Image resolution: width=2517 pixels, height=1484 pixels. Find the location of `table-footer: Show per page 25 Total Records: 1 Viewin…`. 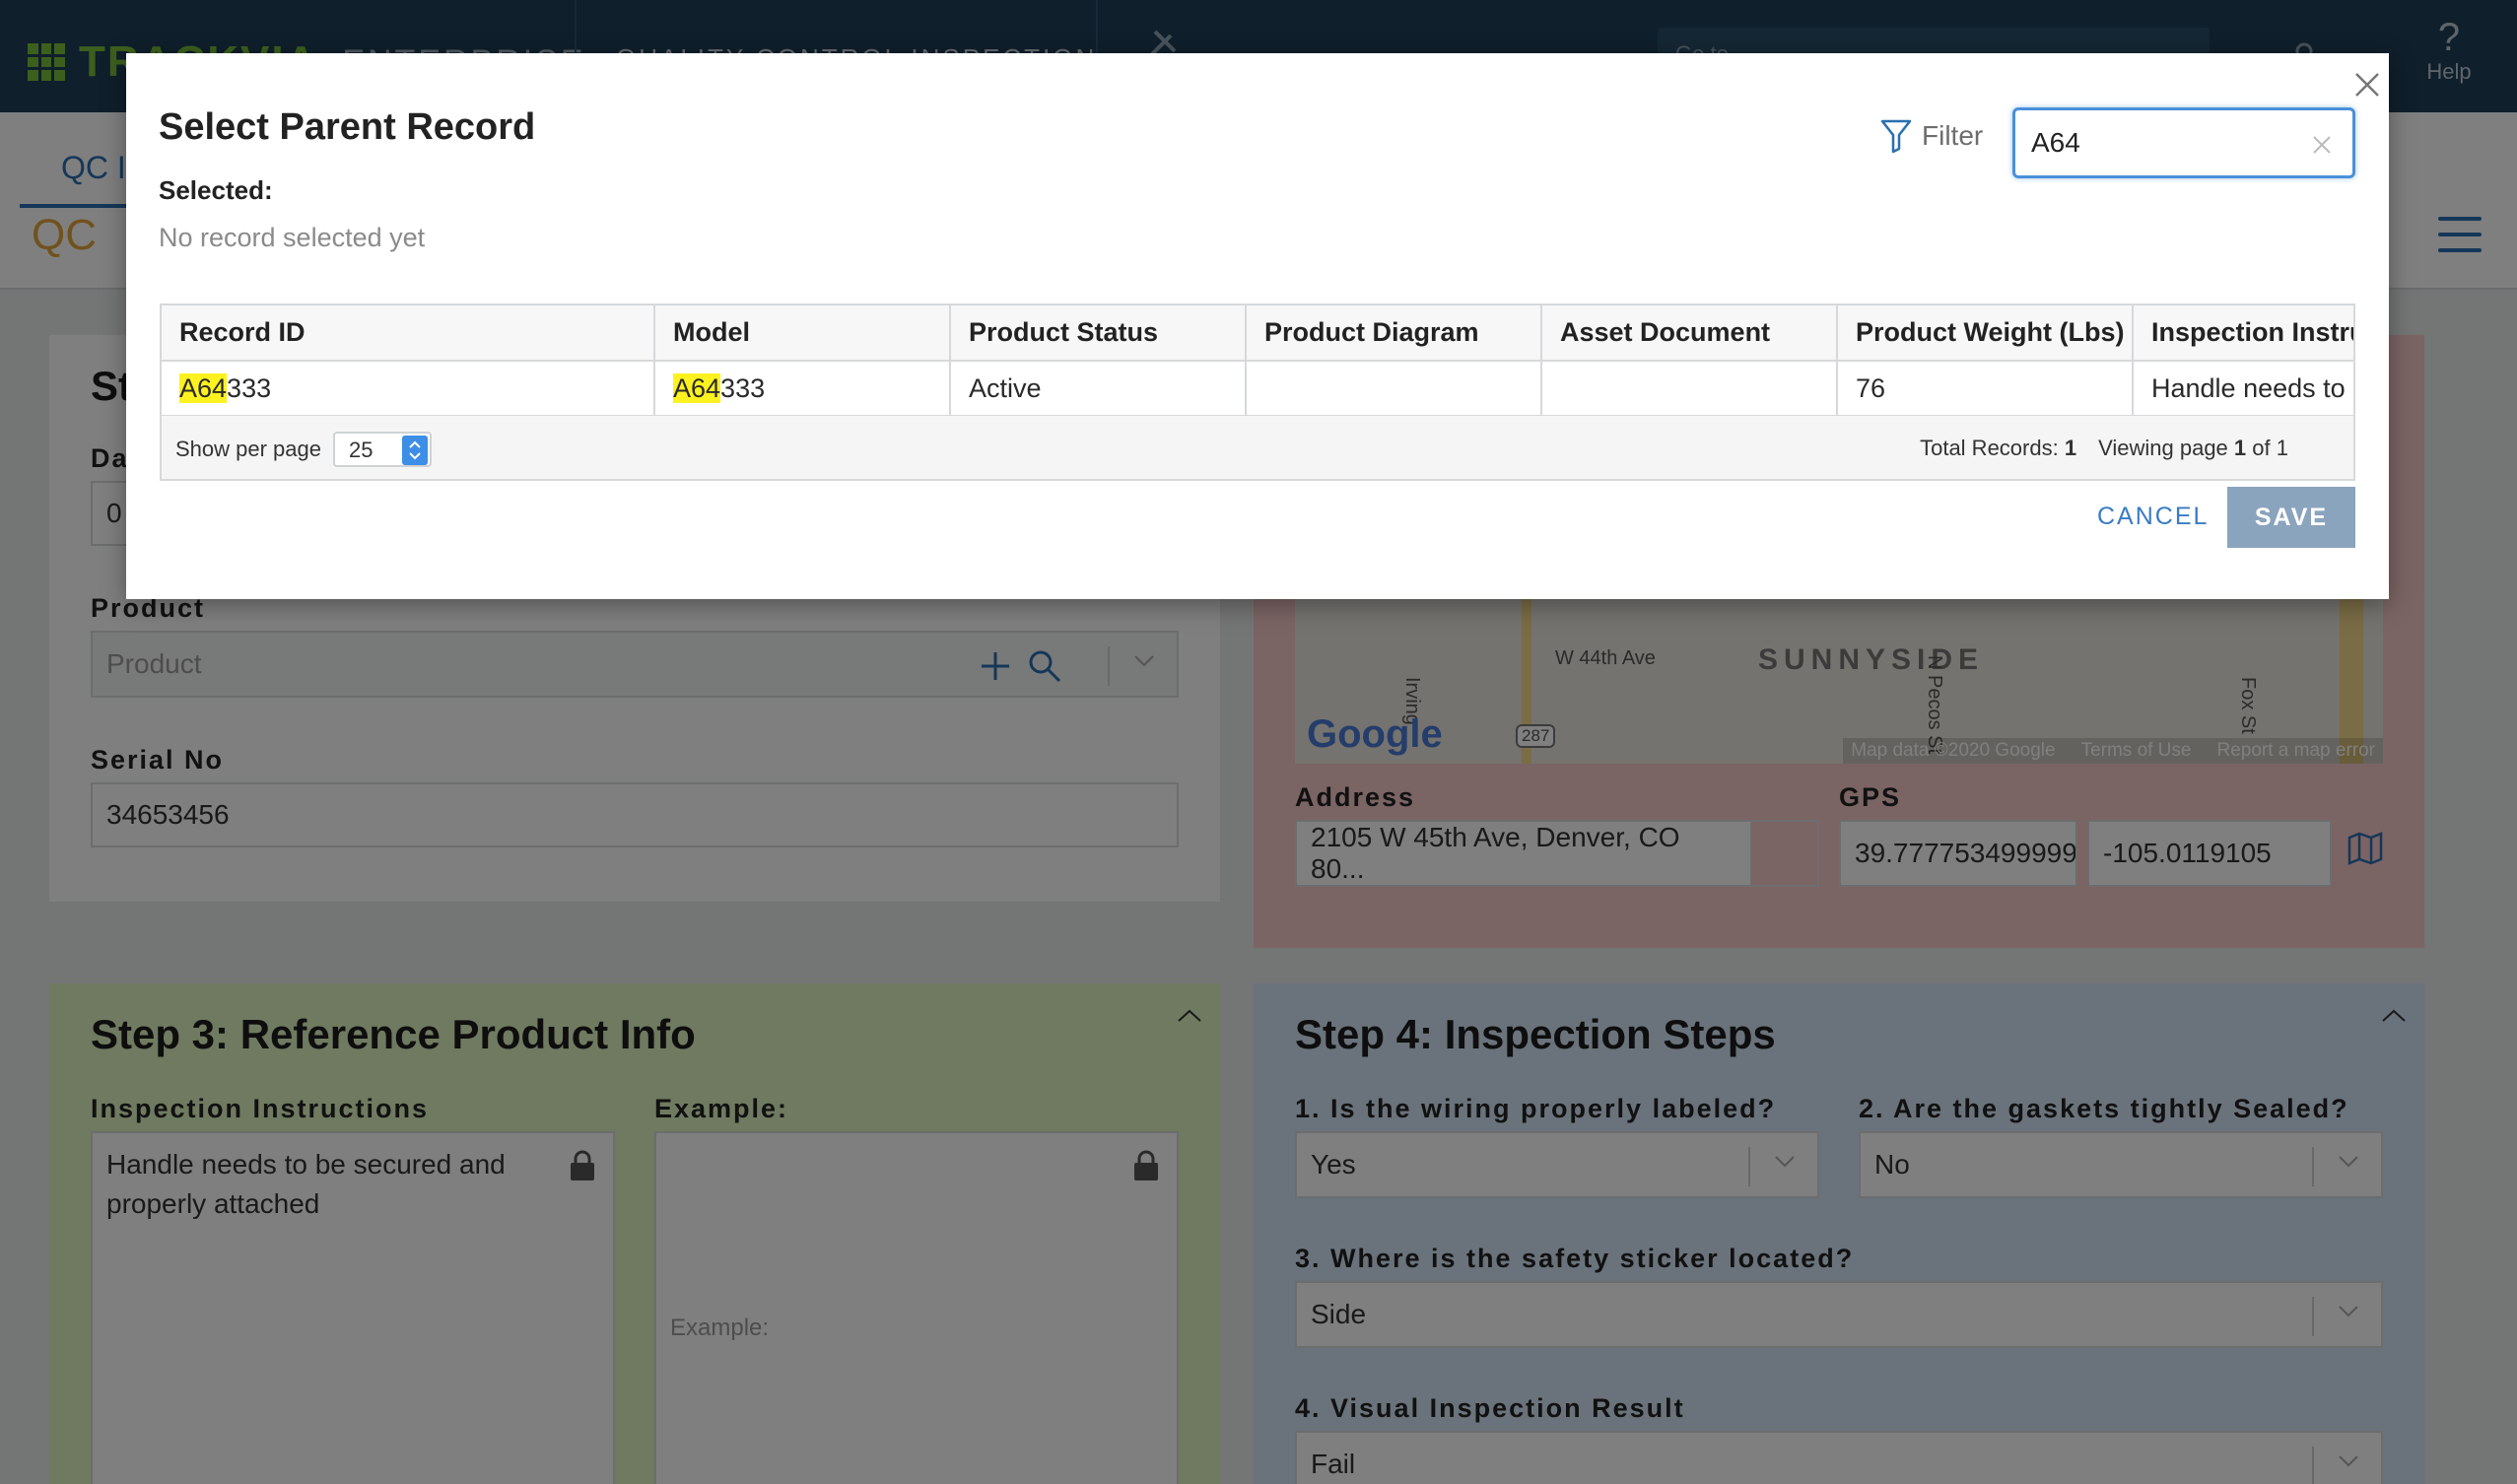

table-footer: Show per page 25 Total Records: 1 Viewin… is located at coordinates (1257, 447).